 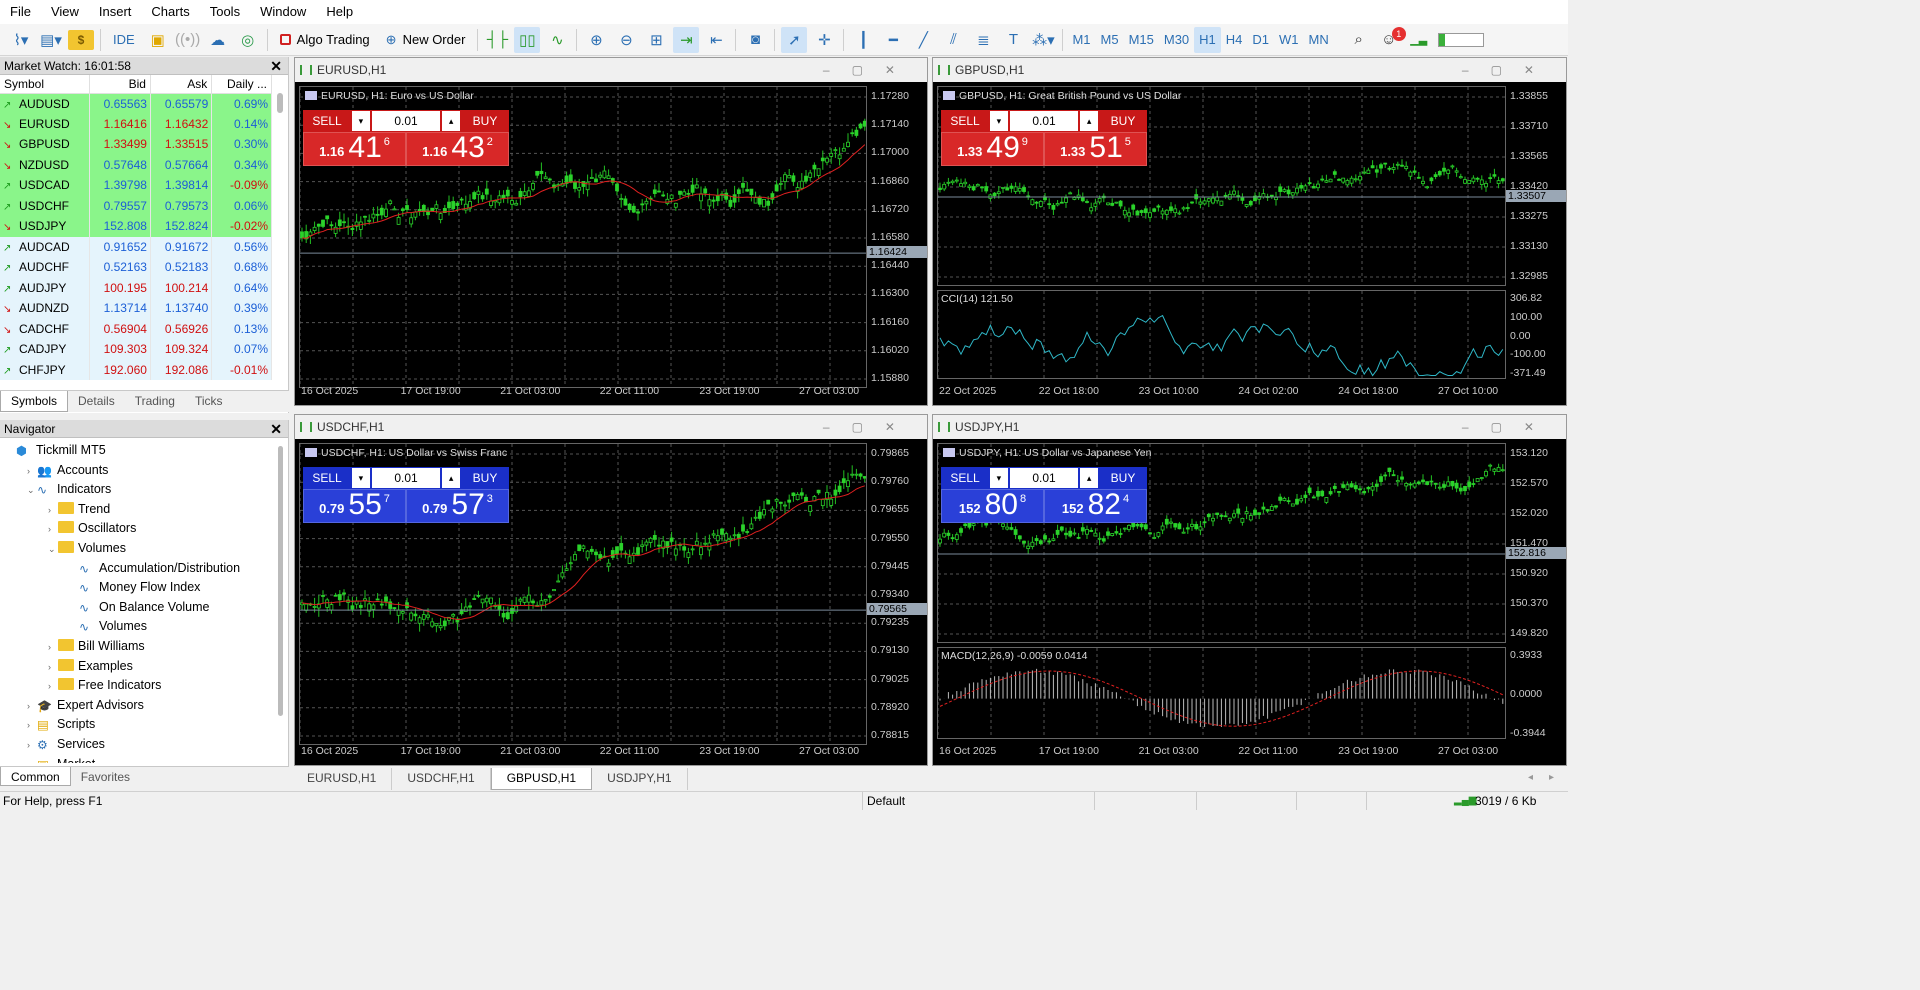 I want to click on ask-price-button: 0.79 57 3, so click(x=457, y=506).